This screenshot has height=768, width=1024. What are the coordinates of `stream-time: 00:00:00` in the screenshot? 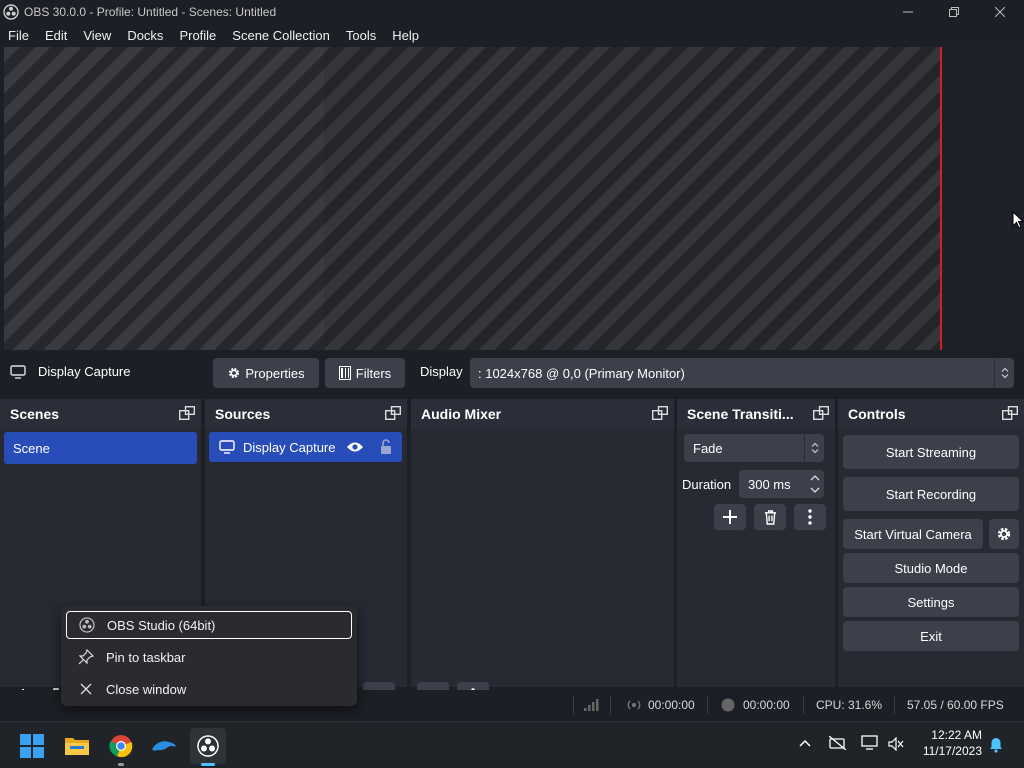 It's located at (671, 705).